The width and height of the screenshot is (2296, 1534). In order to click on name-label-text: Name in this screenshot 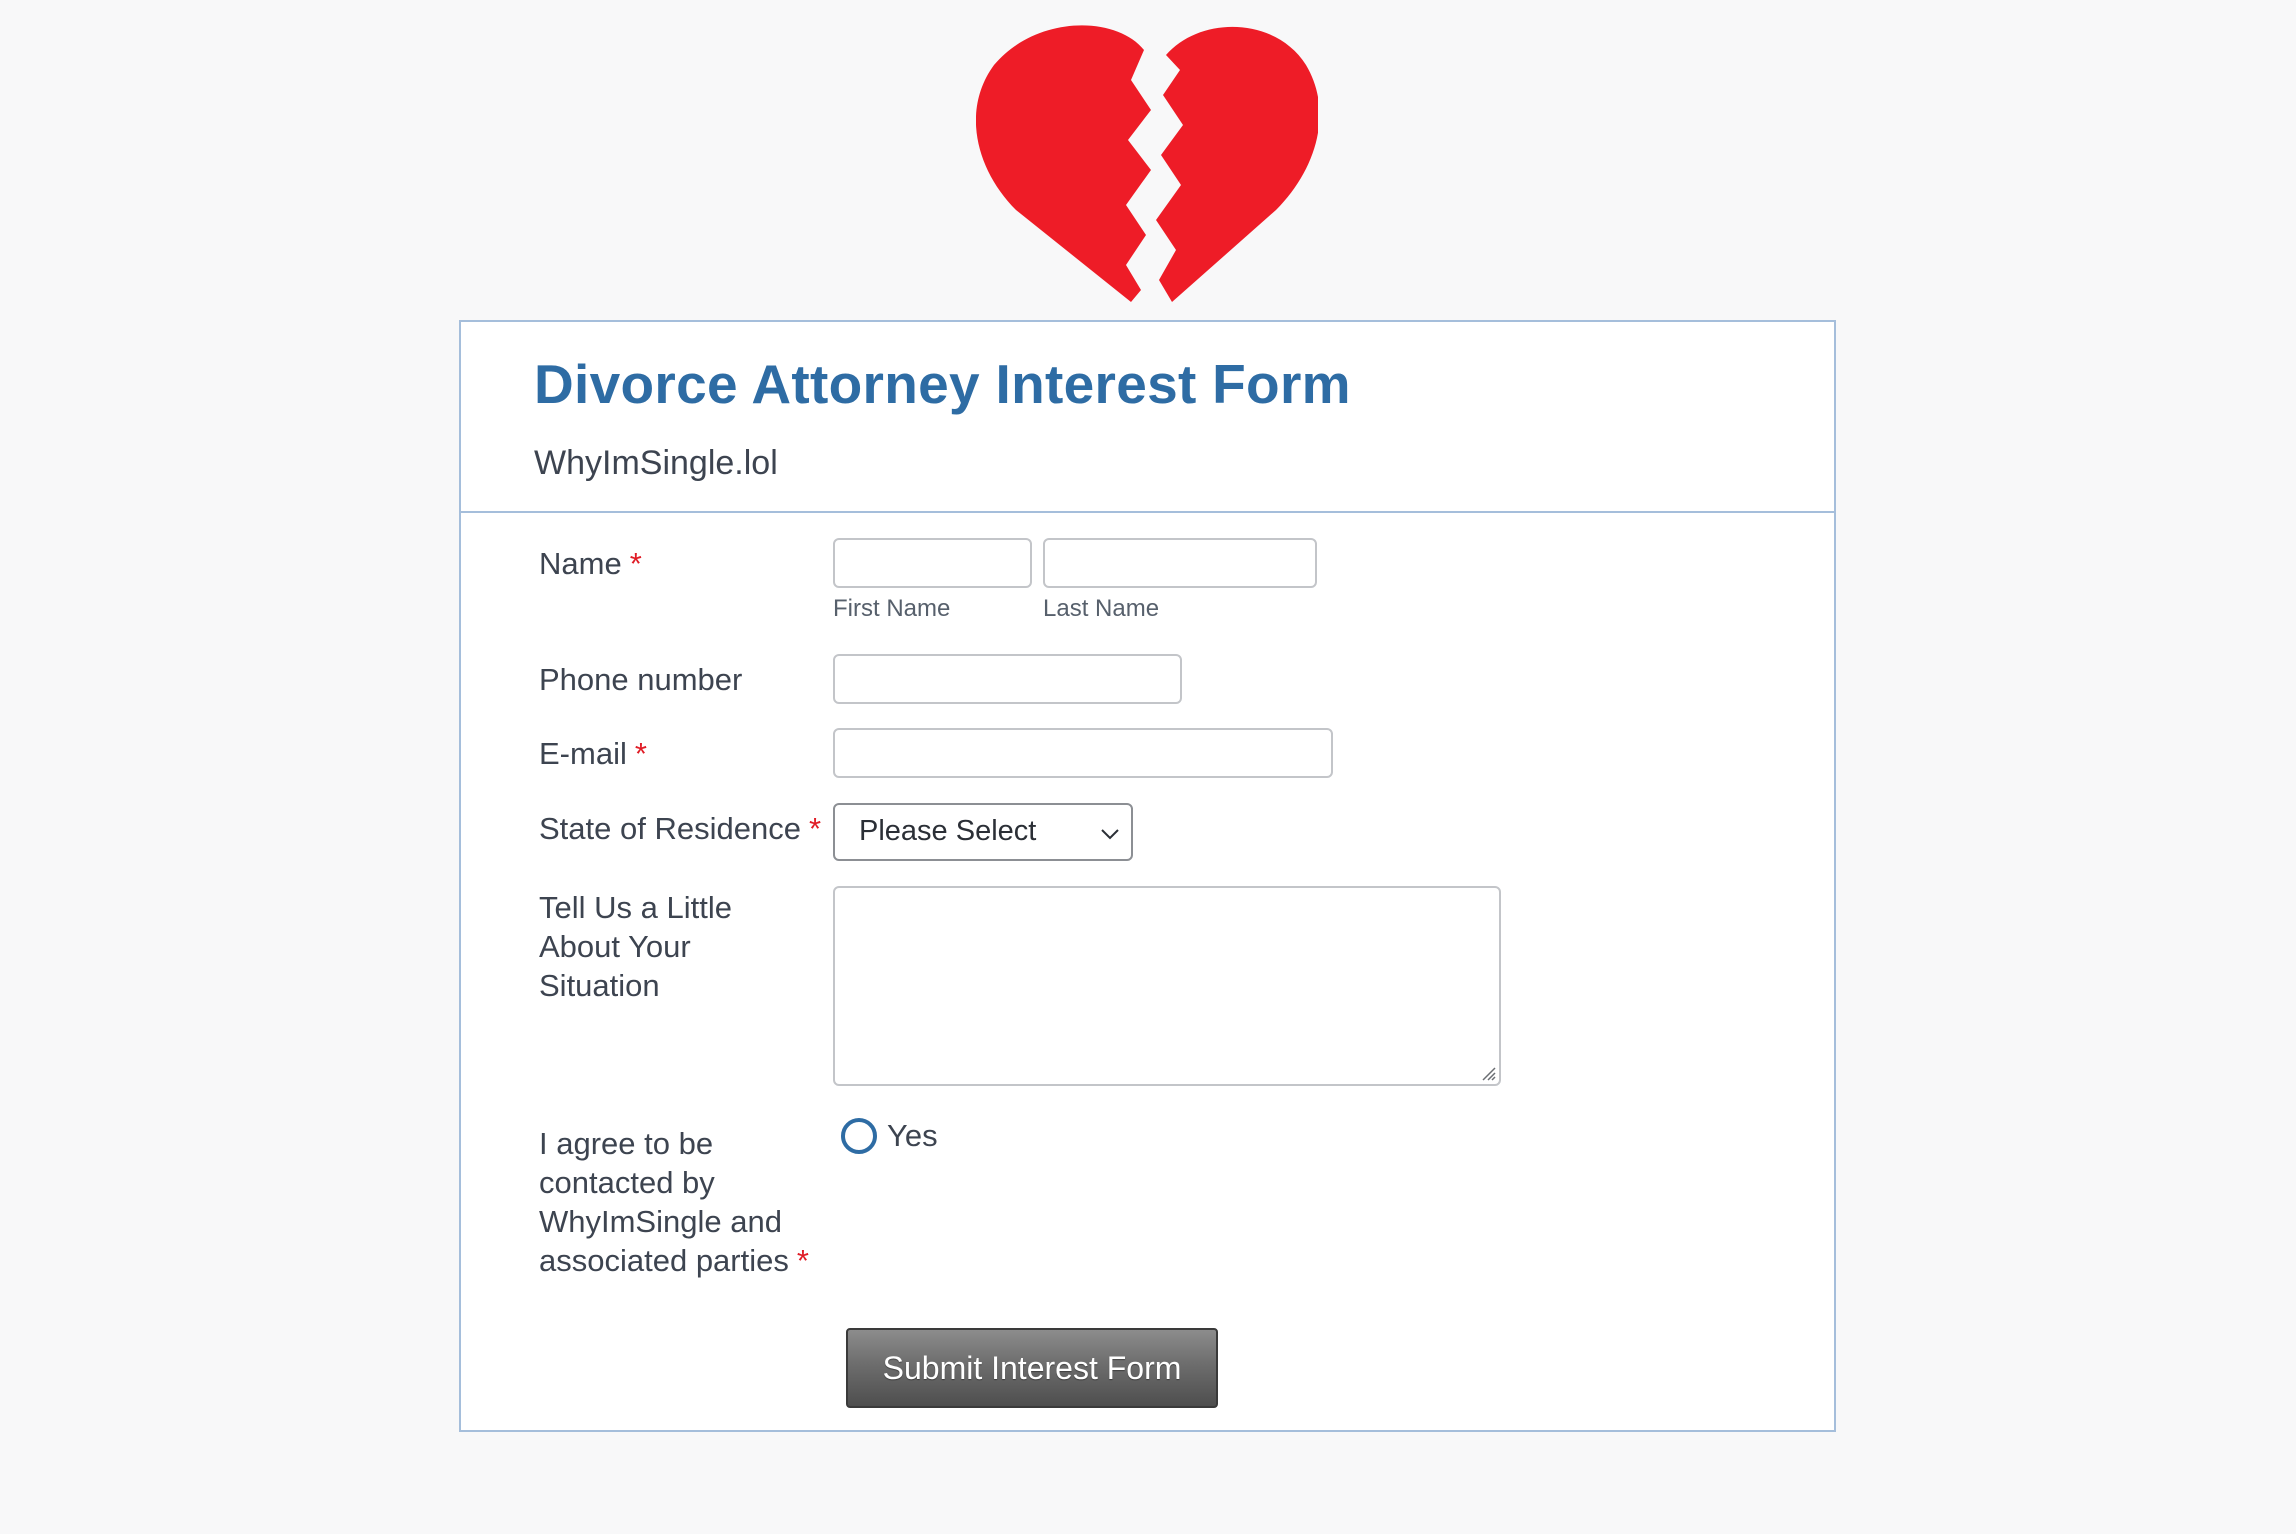, I will do `click(580, 563)`.